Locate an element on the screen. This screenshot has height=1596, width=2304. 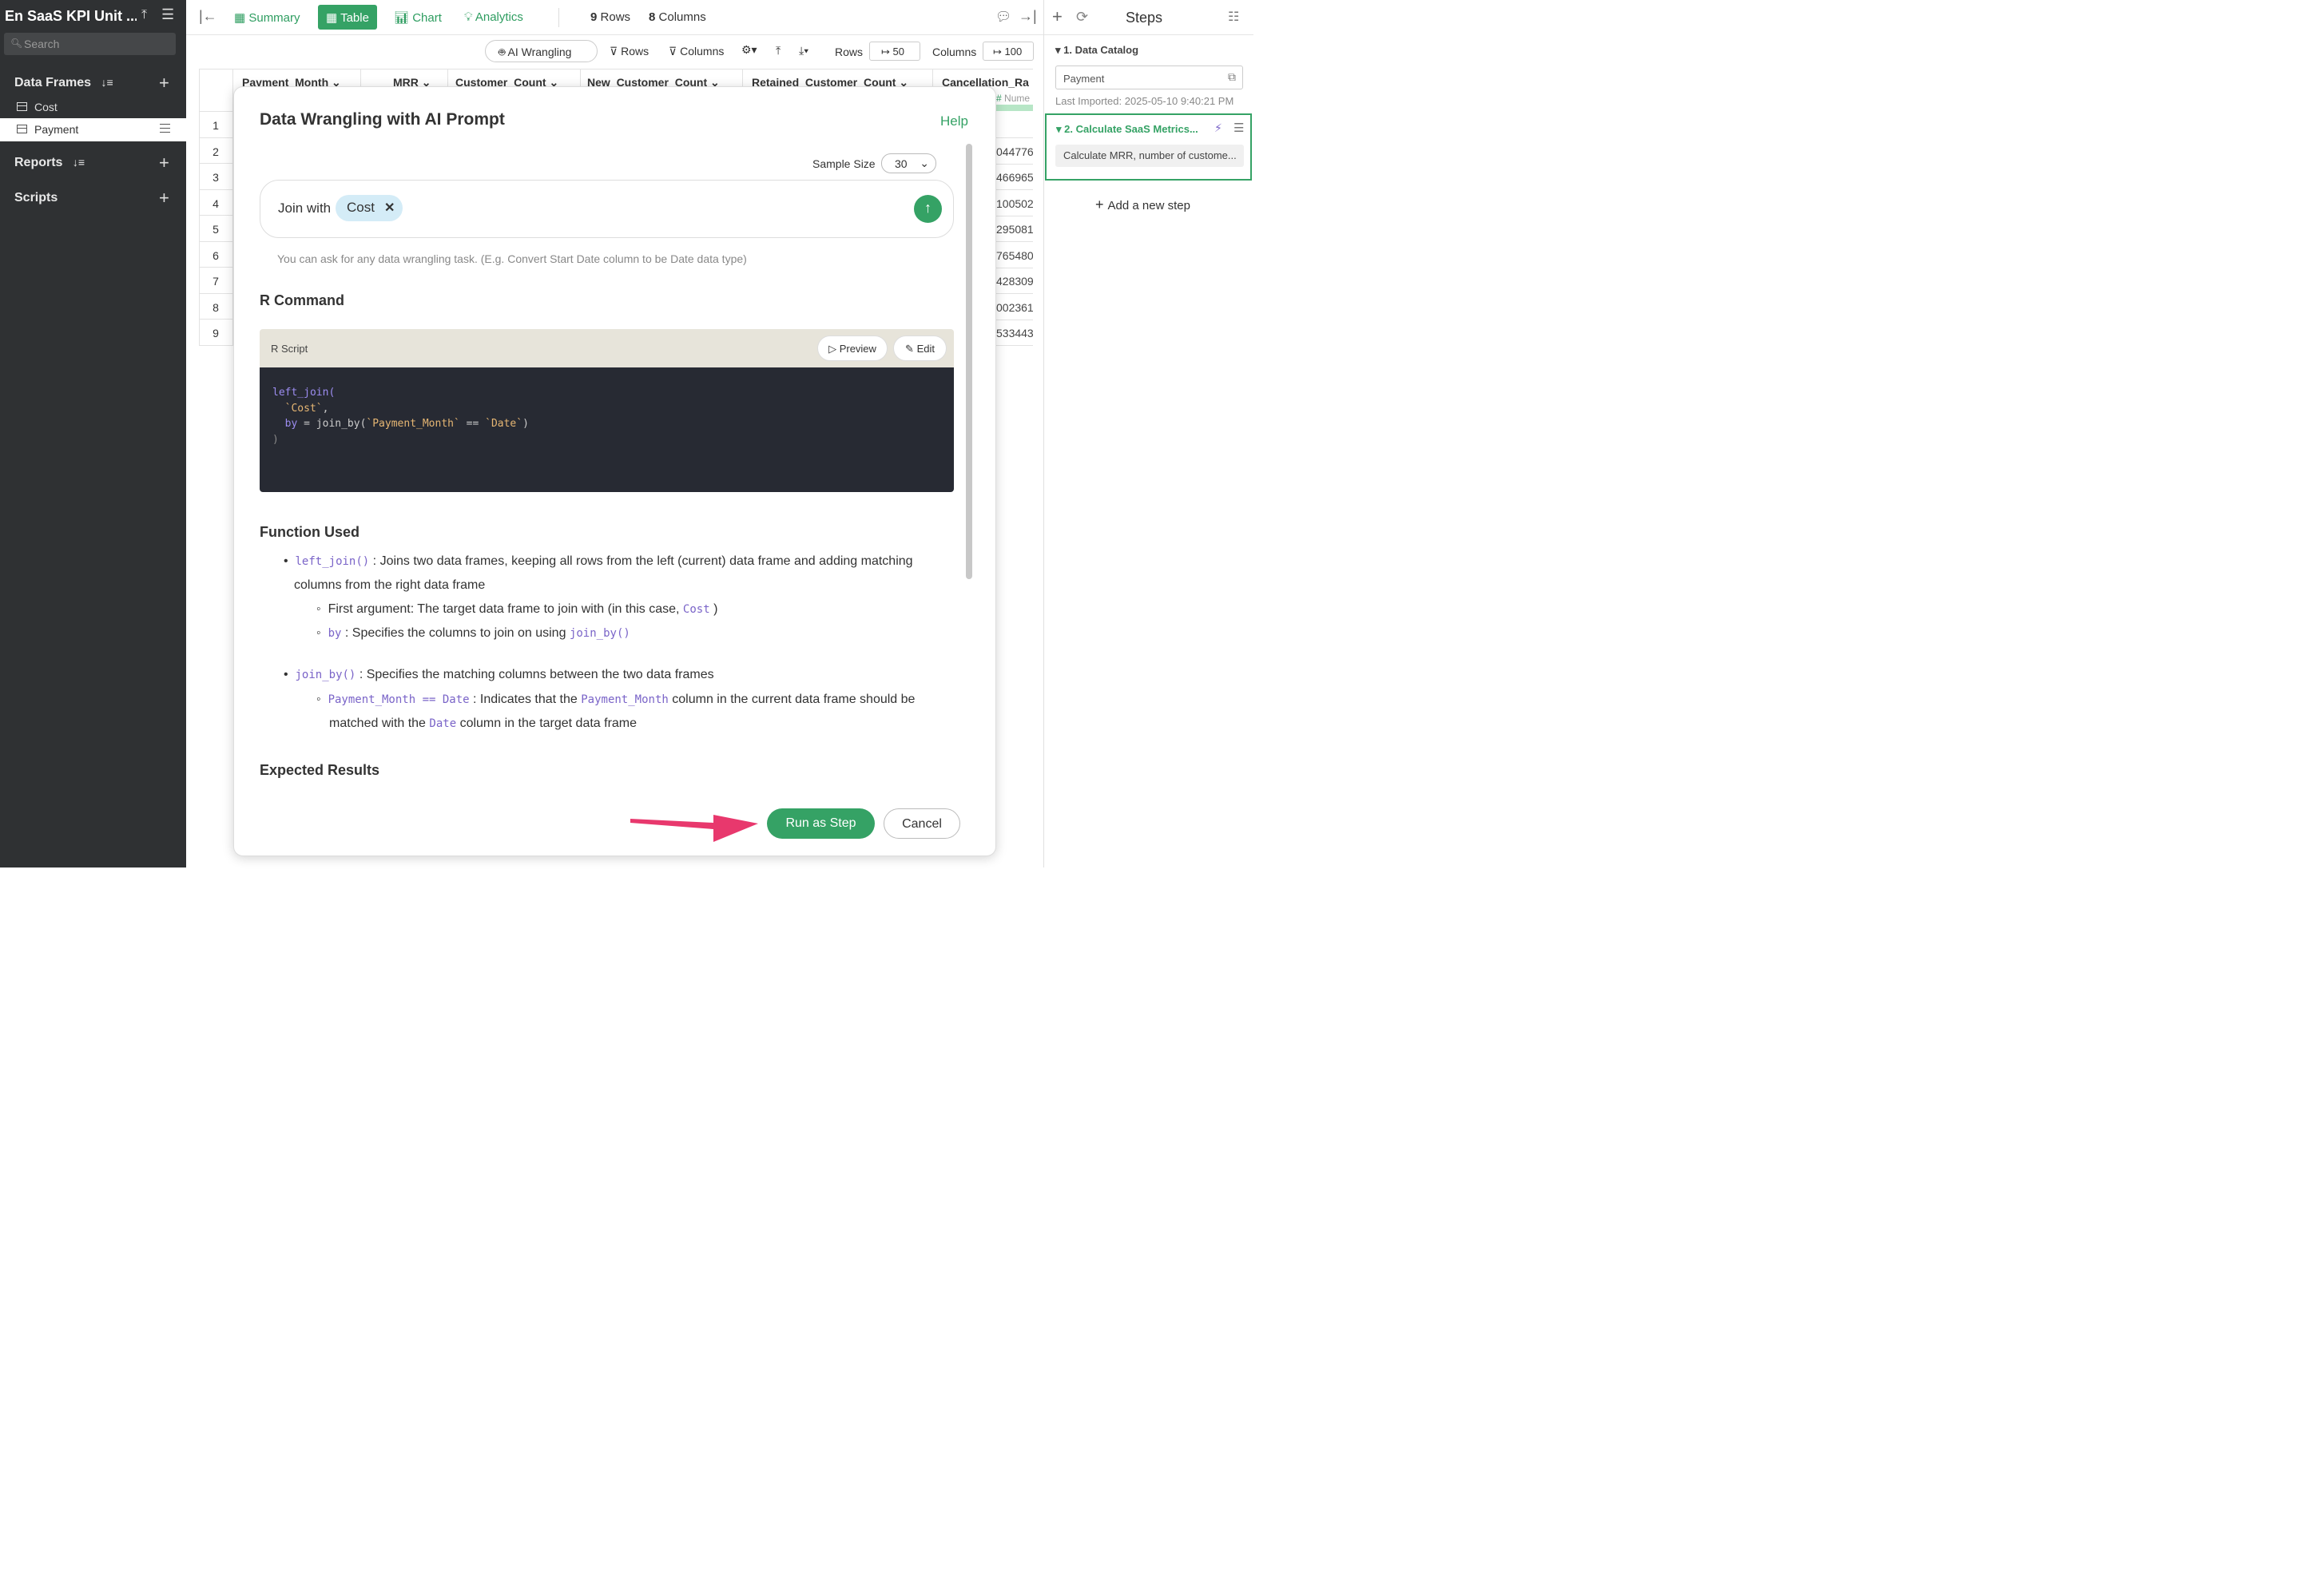
row-number: 8 is located at coordinates (216, 306).